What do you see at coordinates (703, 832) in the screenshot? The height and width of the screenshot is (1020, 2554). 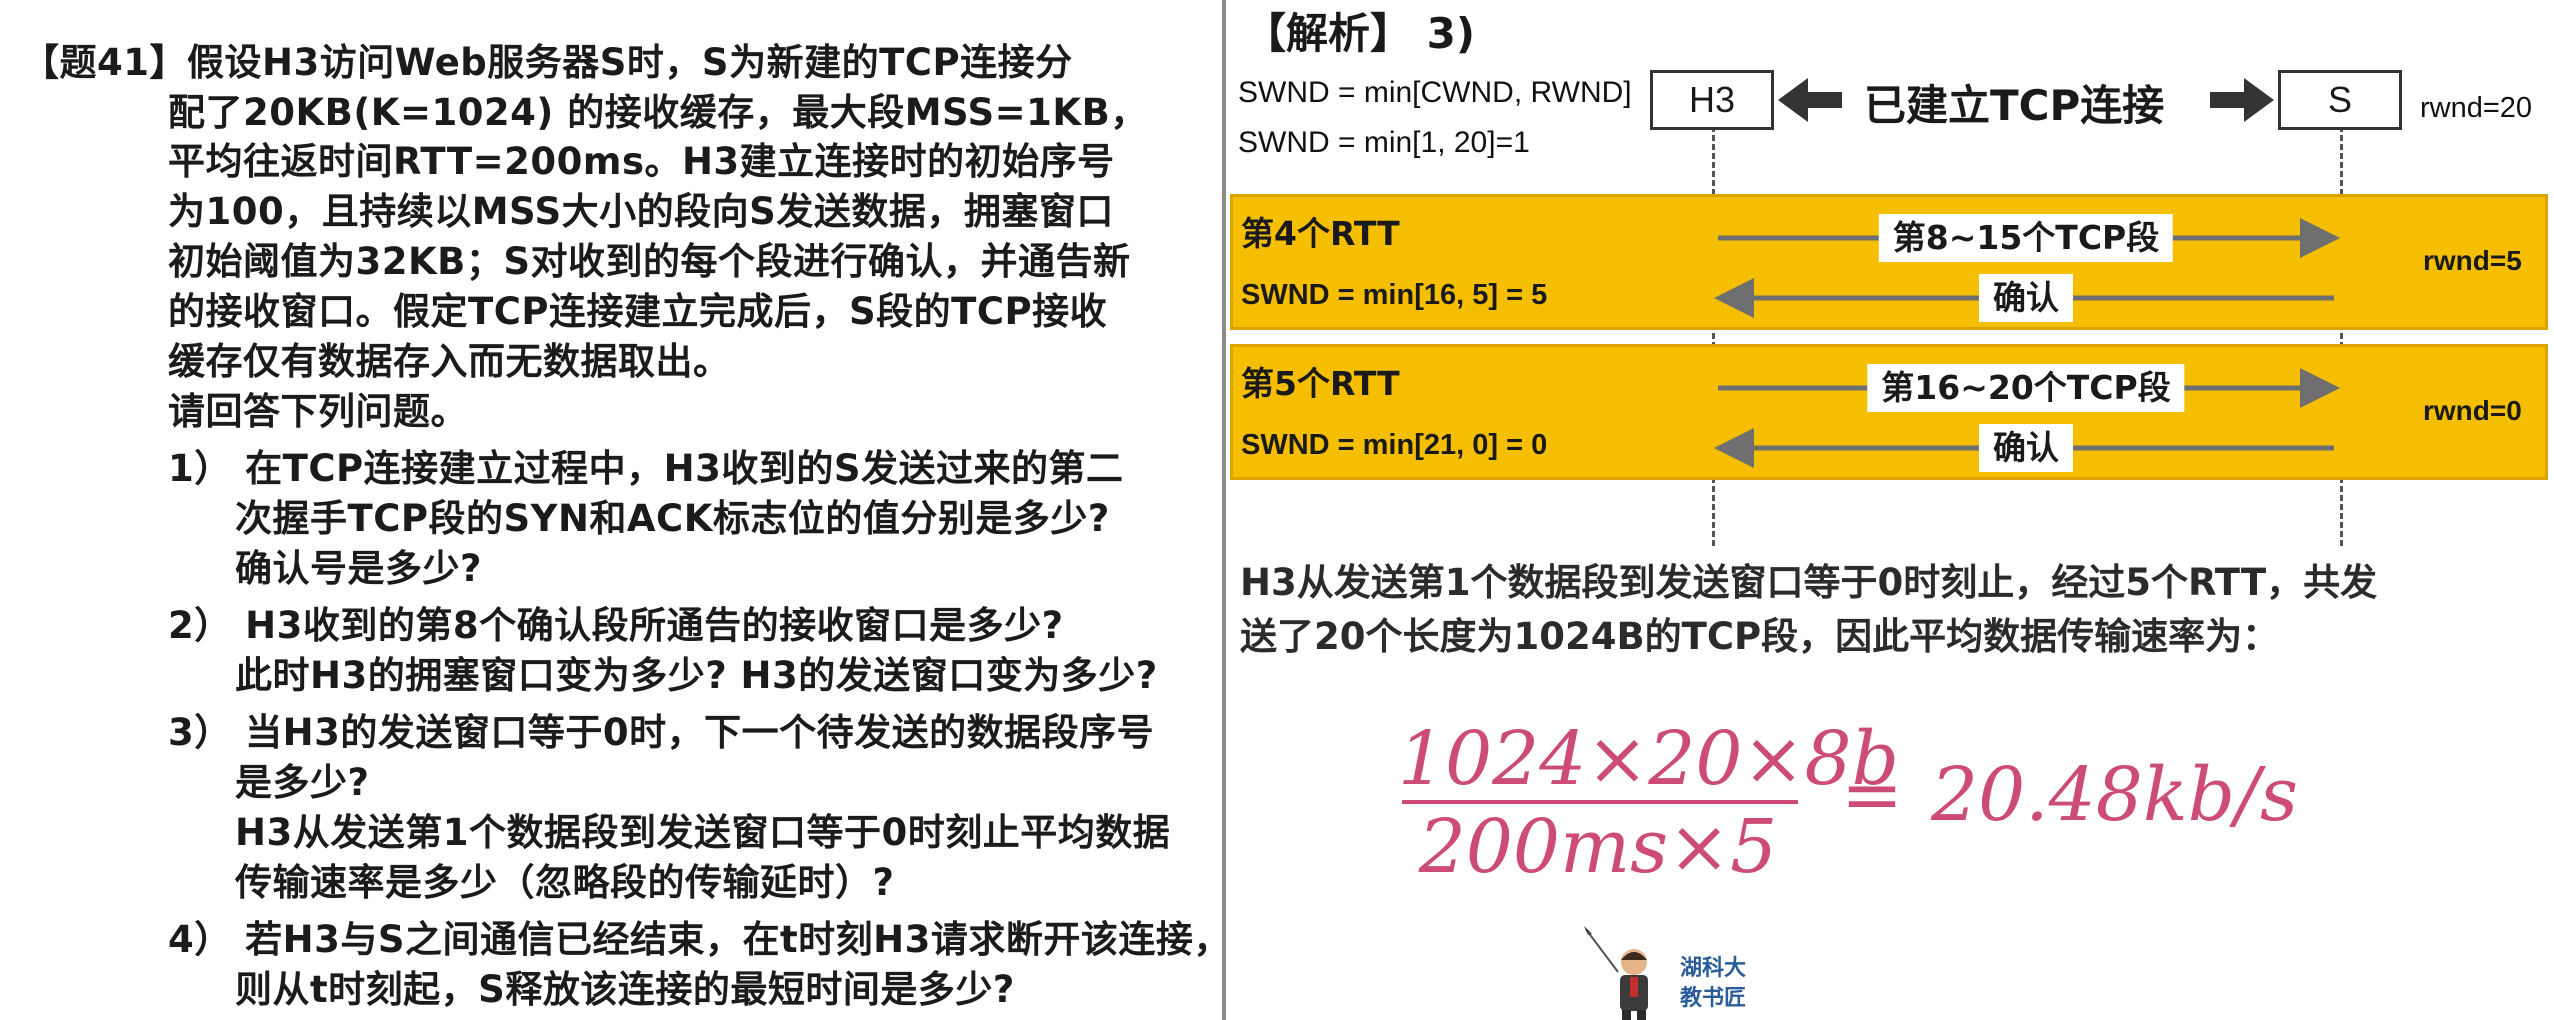 I see `question-line: H3从发送第1个数据段到发送窗口等于0时刻止平均数据` at bounding box center [703, 832].